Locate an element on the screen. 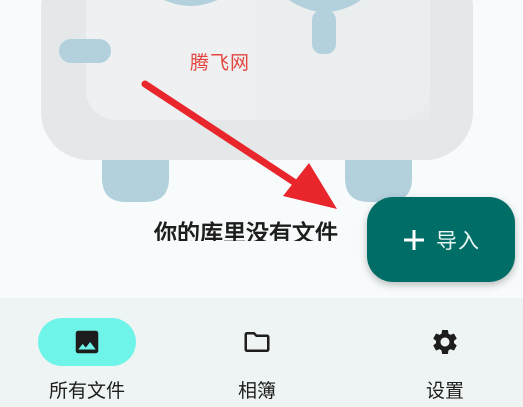 The height and width of the screenshot is (407, 523). image-icon is located at coordinates (87, 342).